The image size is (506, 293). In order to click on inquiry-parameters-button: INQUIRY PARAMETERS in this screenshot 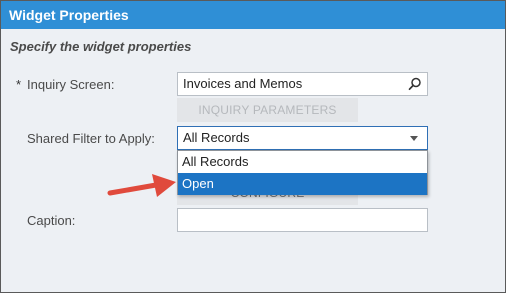, I will do `click(267, 110)`.